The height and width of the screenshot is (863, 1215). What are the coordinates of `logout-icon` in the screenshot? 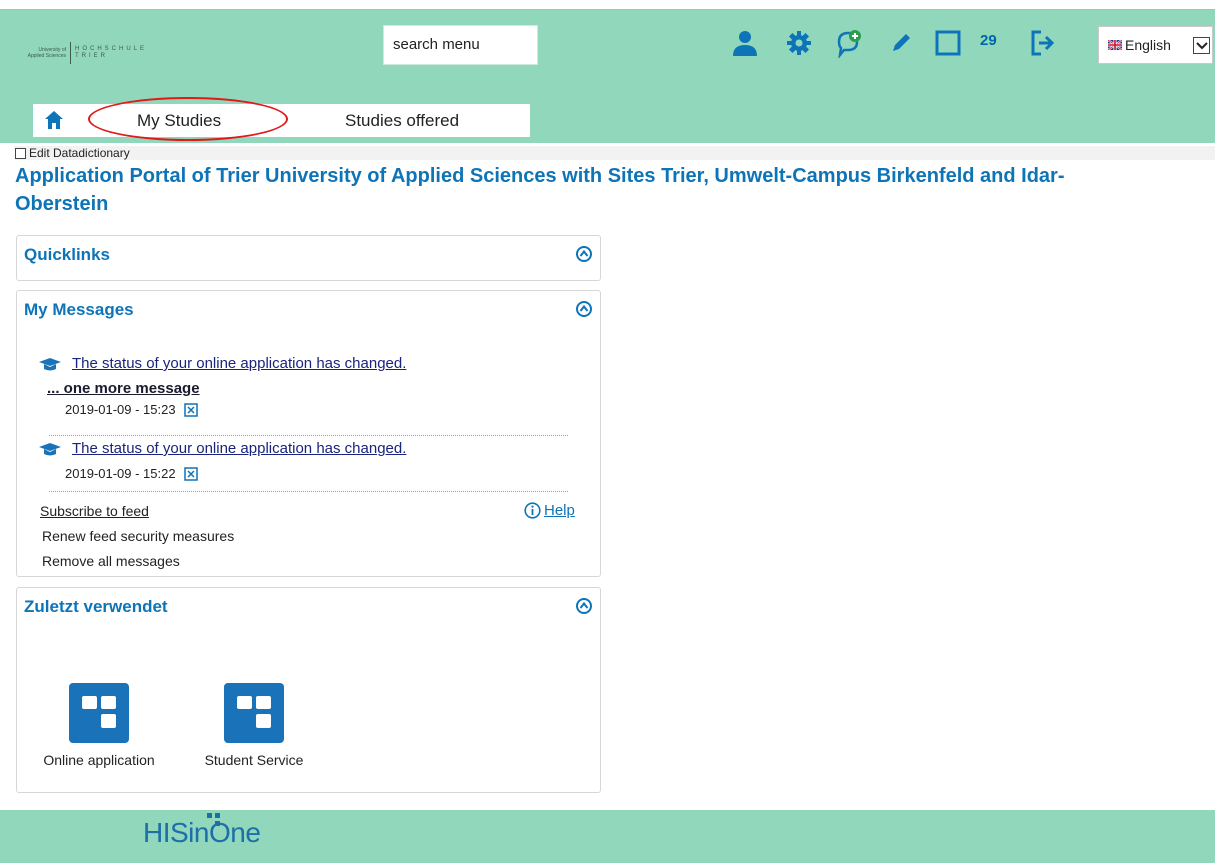 It's located at (1043, 43).